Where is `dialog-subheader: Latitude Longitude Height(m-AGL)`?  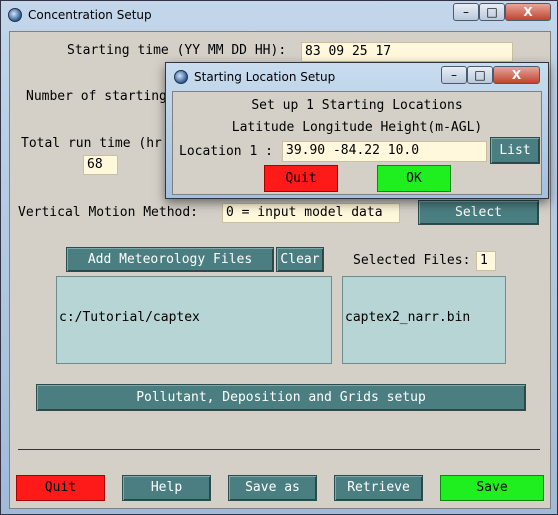
dialog-subheader: Latitude Longitude Height(m-AGL) is located at coordinates (357, 127).